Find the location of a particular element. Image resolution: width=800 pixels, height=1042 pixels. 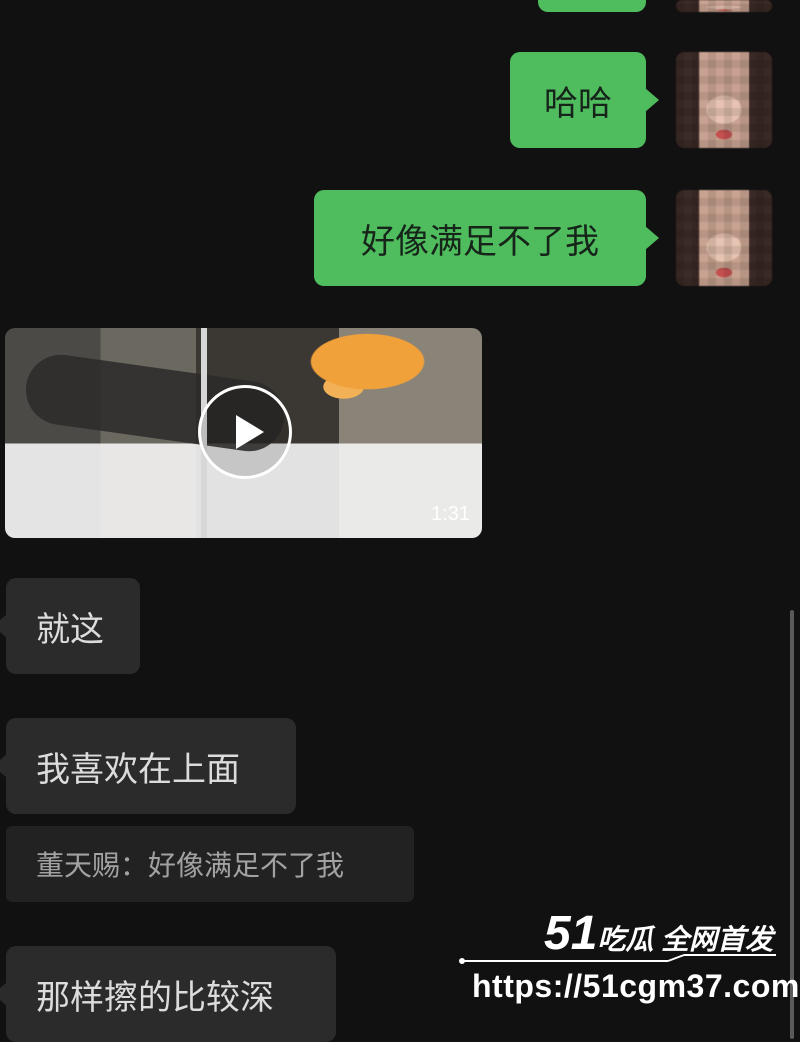

outgoing-message-bubble: 哈哈 is located at coordinates (584, 100).